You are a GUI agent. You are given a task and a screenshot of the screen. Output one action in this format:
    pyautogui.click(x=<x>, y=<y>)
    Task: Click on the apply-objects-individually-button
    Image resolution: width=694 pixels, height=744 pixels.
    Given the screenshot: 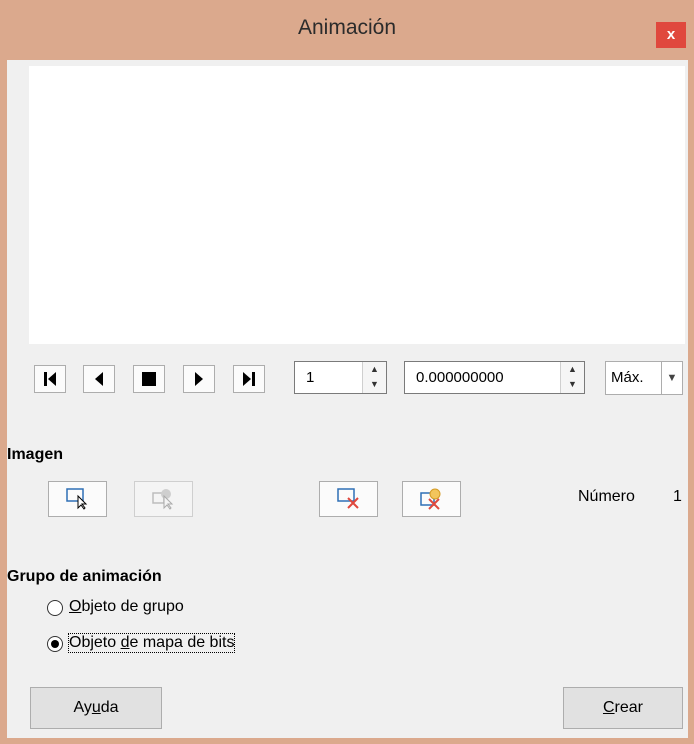 What is the action you would take?
    pyautogui.click(x=163, y=499)
    